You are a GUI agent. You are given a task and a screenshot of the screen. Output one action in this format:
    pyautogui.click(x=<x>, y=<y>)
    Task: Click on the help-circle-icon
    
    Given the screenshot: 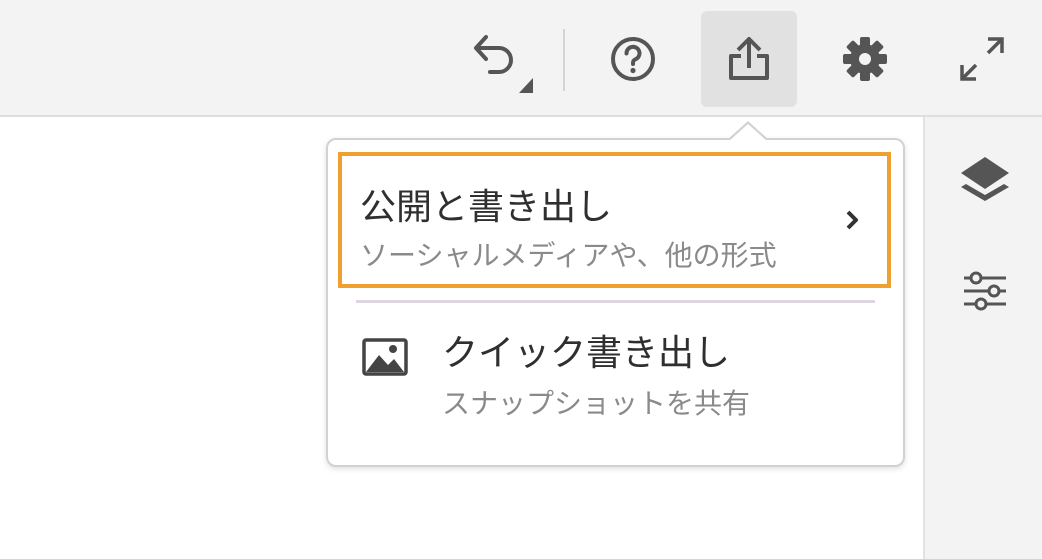 What is the action you would take?
    pyautogui.click(x=633, y=59)
    